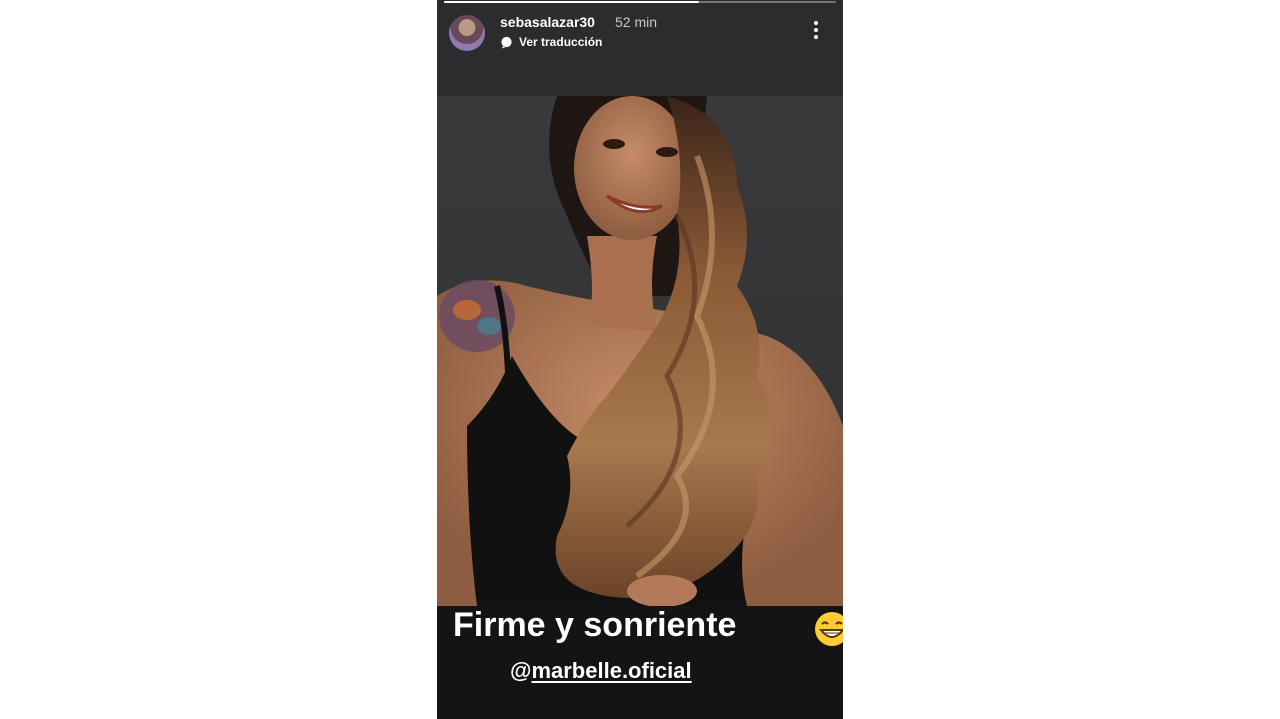  What do you see at coordinates (640, 49) in the screenshot?
I see `story-header: sebasalazar30 52 min Ver traducción` at bounding box center [640, 49].